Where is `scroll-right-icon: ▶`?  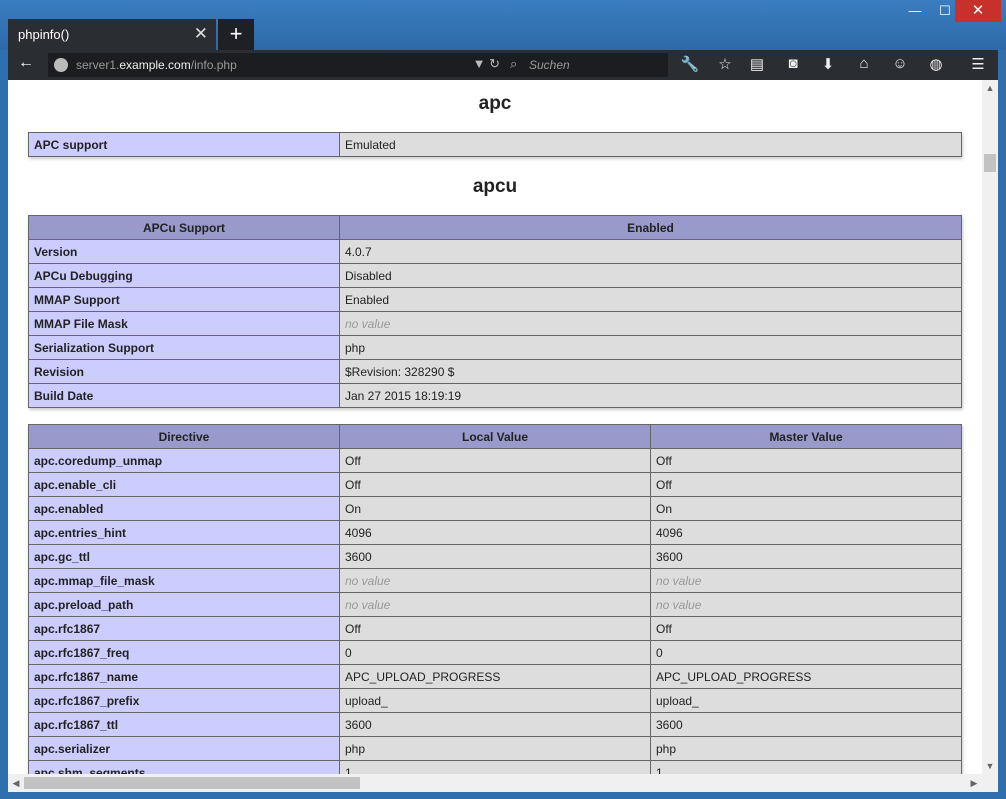 scroll-right-icon: ▶ is located at coordinates (974, 783).